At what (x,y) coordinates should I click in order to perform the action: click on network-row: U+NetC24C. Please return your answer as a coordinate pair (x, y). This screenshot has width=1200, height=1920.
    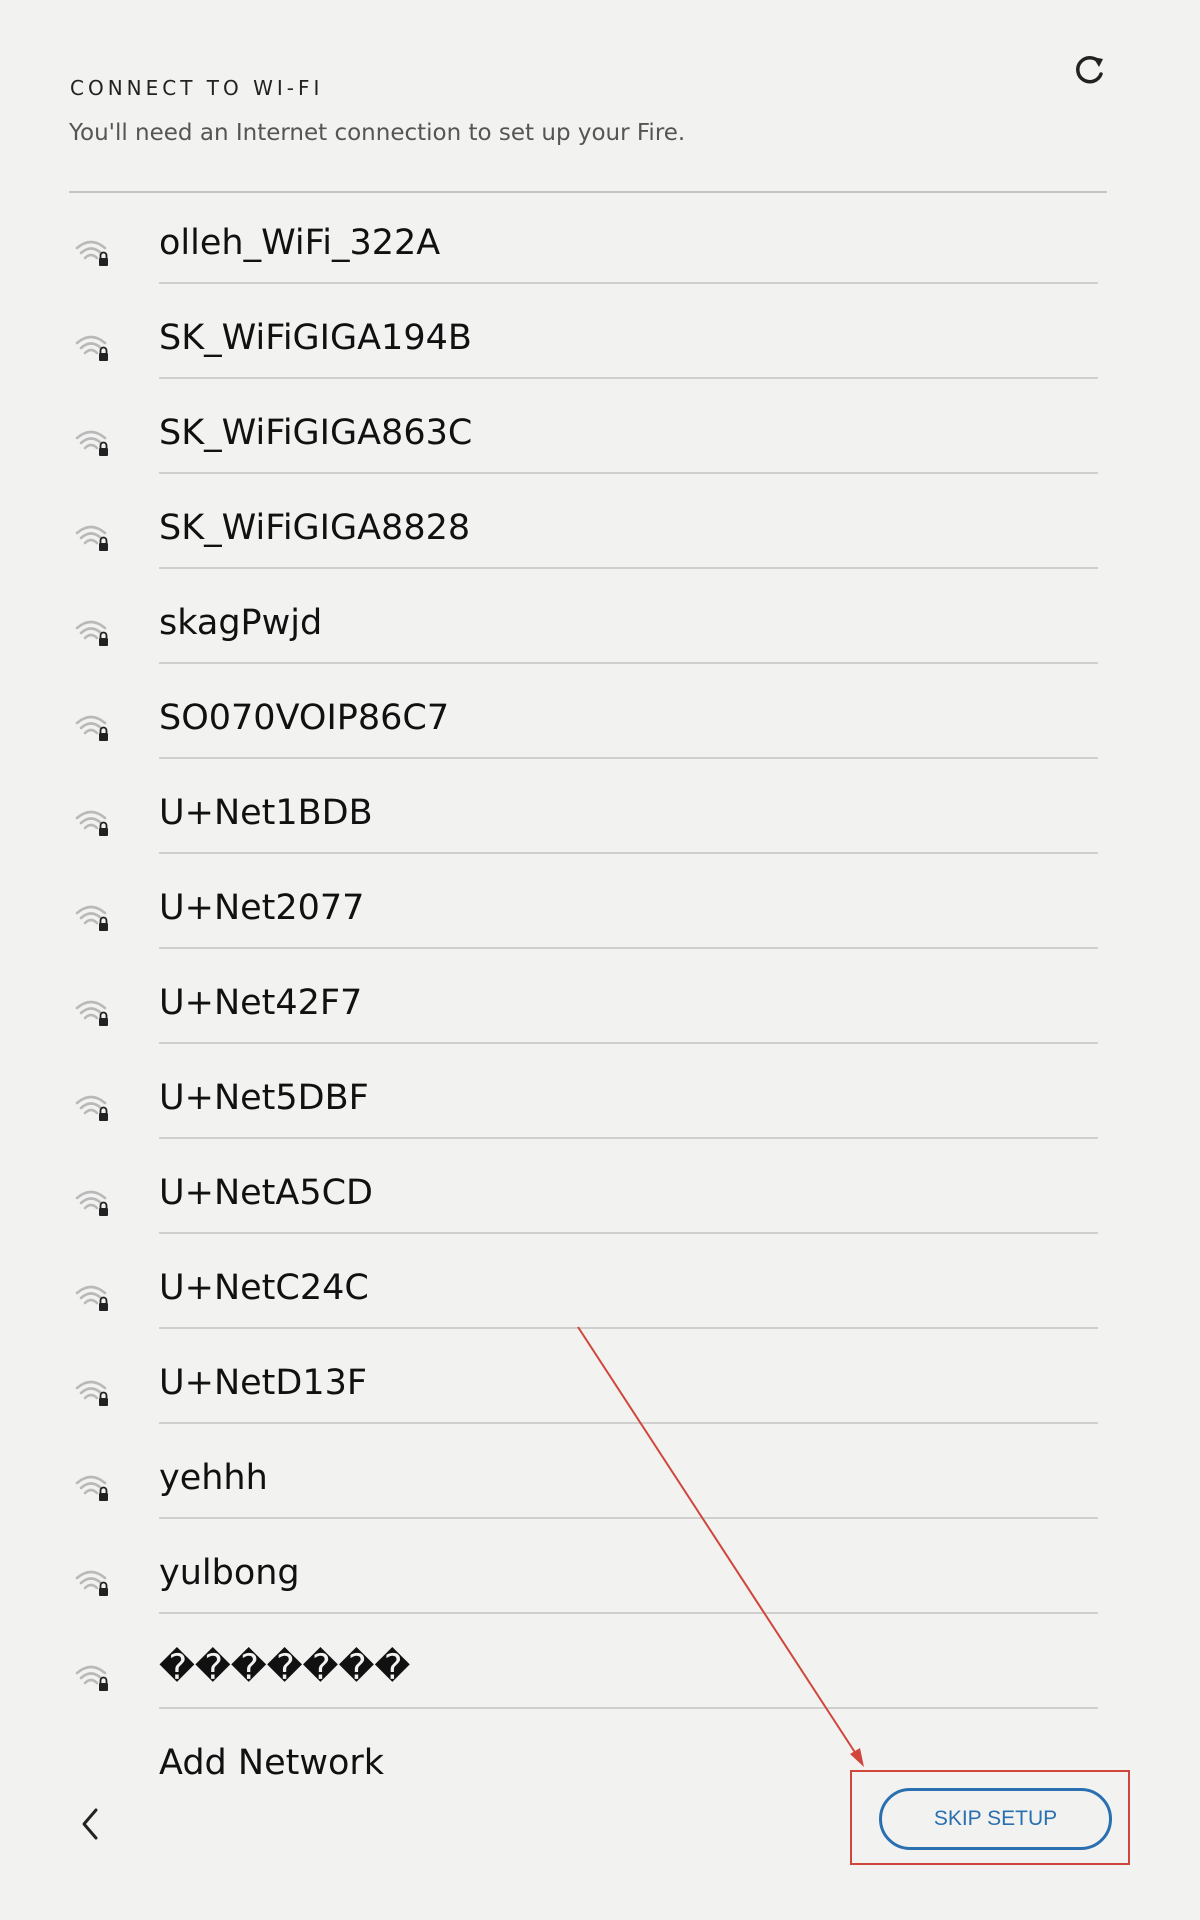
    Looking at the image, I should click on (600, 1285).